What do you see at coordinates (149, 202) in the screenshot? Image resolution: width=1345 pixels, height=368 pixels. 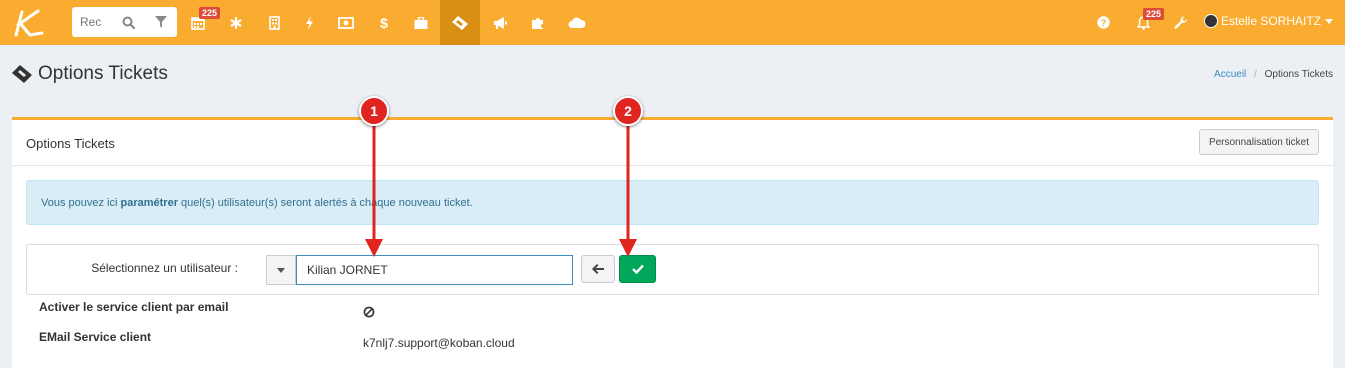 I see `alert-bold: paramétrer` at bounding box center [149, 202].